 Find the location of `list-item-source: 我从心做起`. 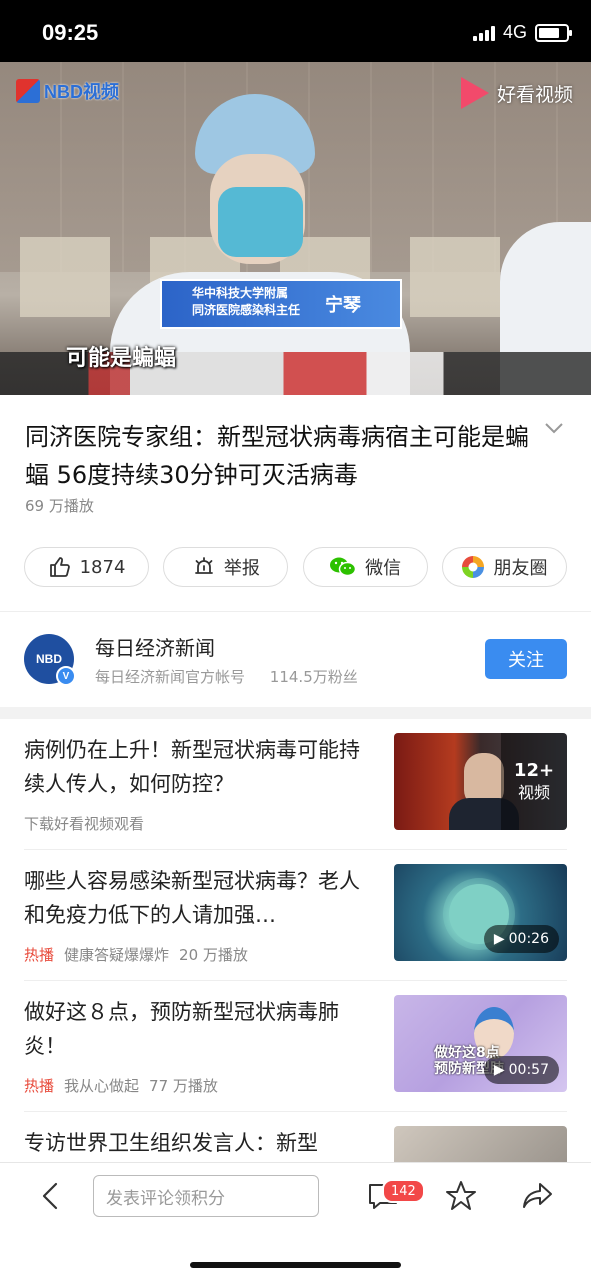

list-item-source: 我从心做起 is located at coordinates (102, 1086).